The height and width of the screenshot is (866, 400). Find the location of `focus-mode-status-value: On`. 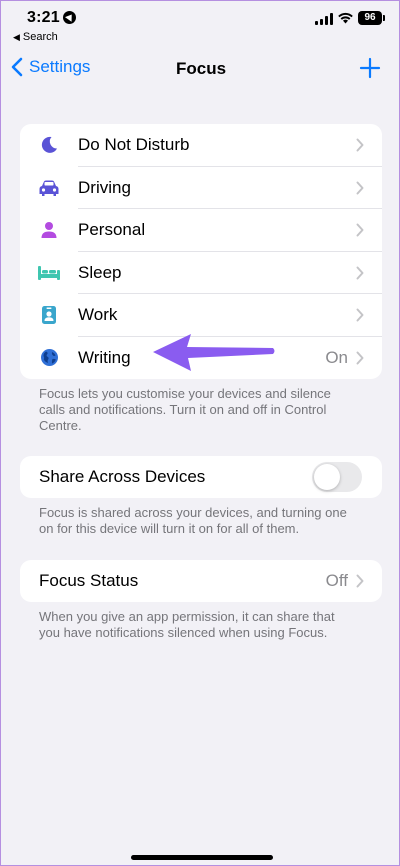

focus-mode-status-value: On is located at coordinates (336, 357).